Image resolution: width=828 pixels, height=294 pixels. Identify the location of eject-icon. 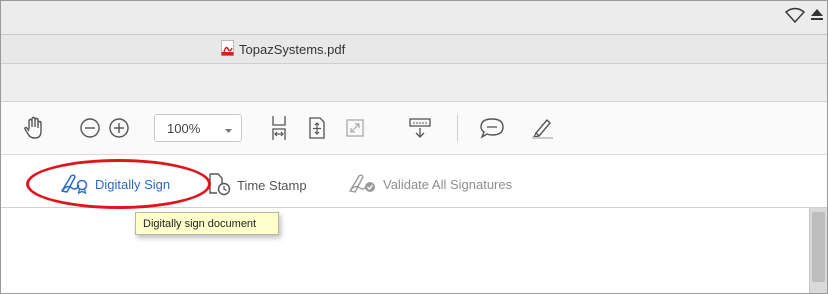
(817, 15).